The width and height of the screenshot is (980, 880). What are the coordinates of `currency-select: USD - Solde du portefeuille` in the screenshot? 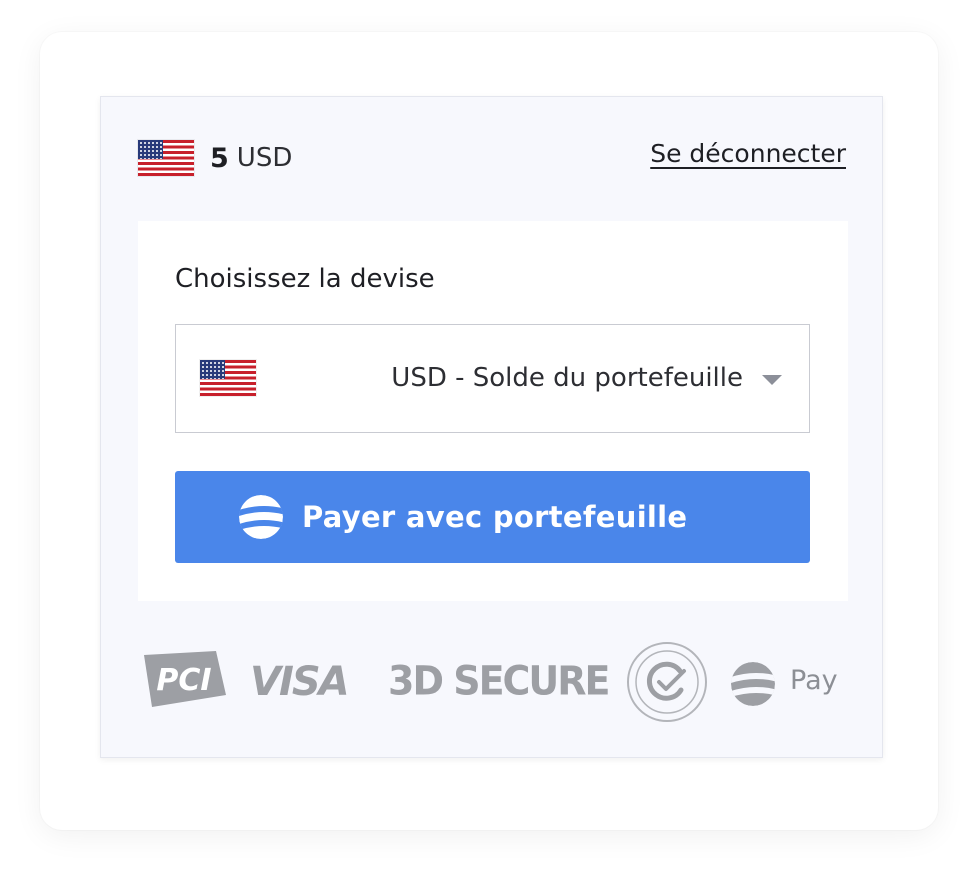 It's located at (492, 378).